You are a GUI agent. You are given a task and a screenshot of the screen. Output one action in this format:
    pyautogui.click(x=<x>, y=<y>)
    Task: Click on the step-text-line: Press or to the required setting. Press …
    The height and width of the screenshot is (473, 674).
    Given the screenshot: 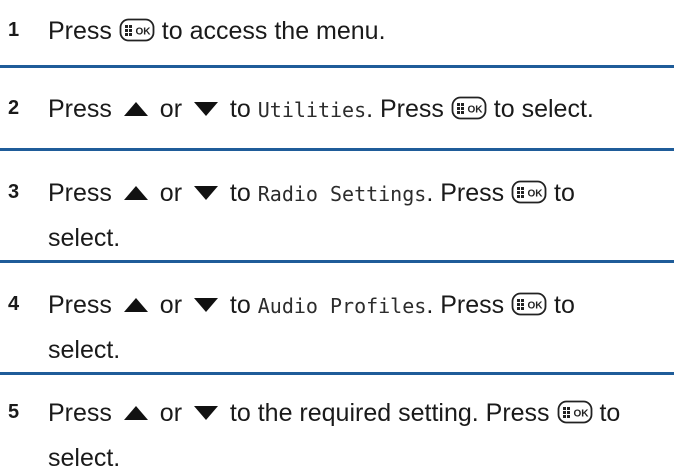 What is the action you would take?
    pyautogui.click(x=334, y=413)
    